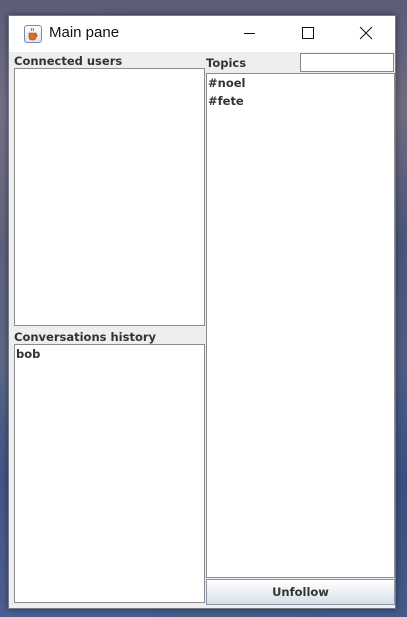 This screenshot has width=407, height=617. What do you see at coordinates (300, 592) in the screenshot?
I see `unfollow-button: Unfollow` at bounding box center [300, 592].